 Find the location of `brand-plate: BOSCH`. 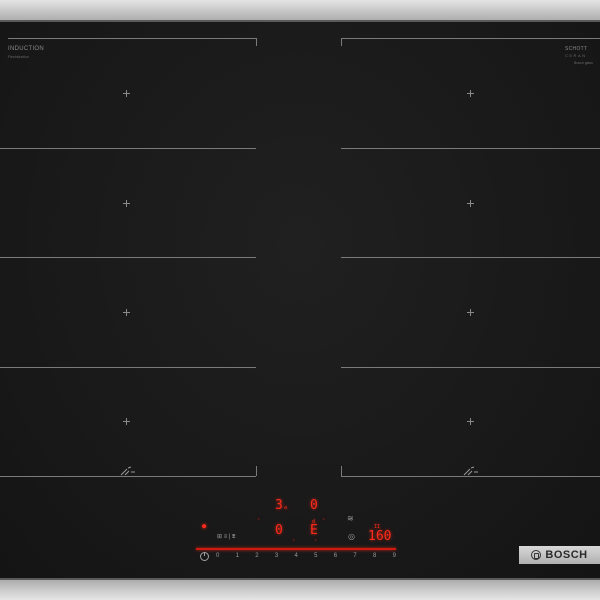

brand-plate: BOSCH is located at coordinates (559, 555).